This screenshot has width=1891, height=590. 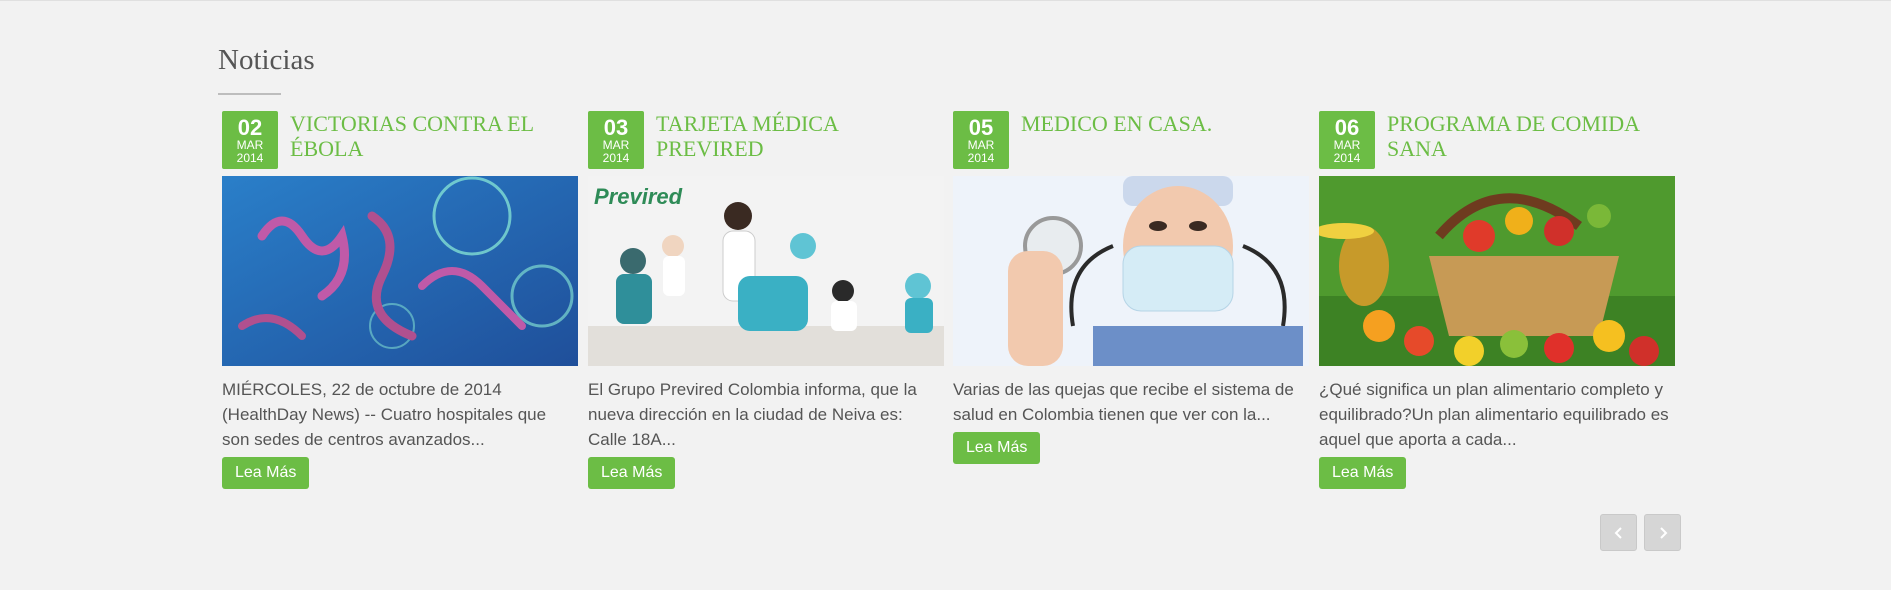 I want to click on title-underline, so click(x=249, y=94).